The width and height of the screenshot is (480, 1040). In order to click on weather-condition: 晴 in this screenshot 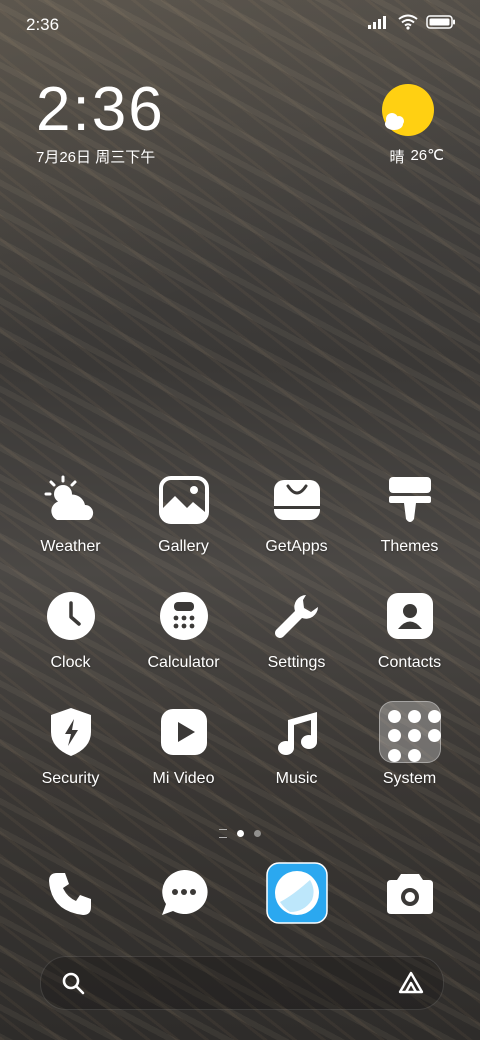, I will do `click(397, 157)`.